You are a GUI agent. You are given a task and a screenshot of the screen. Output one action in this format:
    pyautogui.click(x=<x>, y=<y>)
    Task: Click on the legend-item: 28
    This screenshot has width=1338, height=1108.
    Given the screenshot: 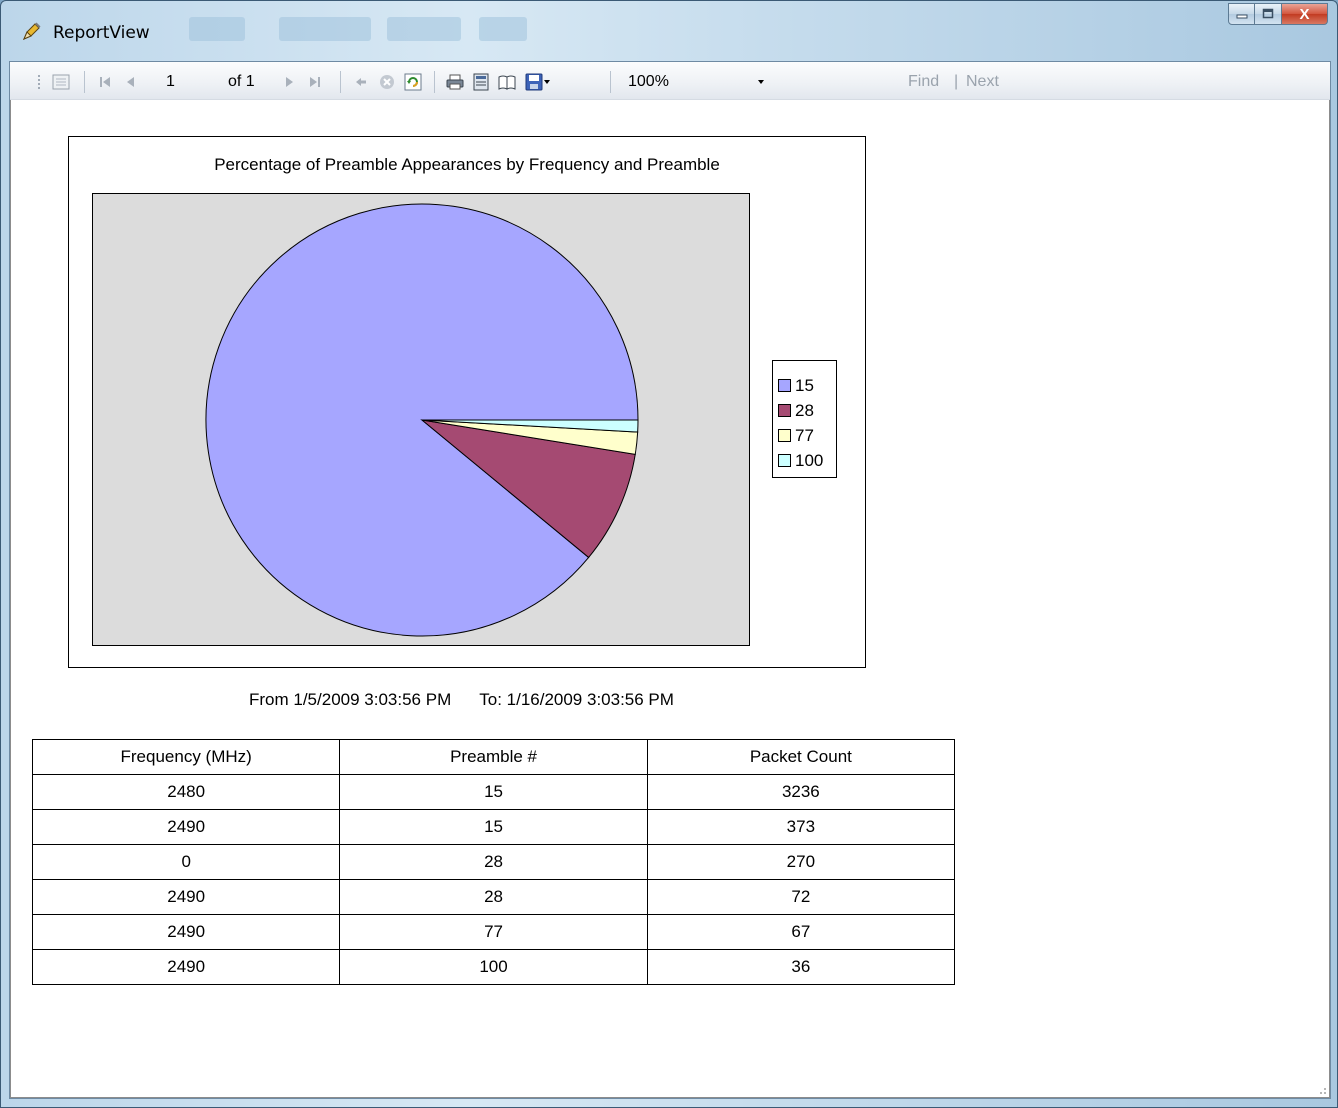 What is the action you would take?
    pyautogui.click(x=807, y=410)
    